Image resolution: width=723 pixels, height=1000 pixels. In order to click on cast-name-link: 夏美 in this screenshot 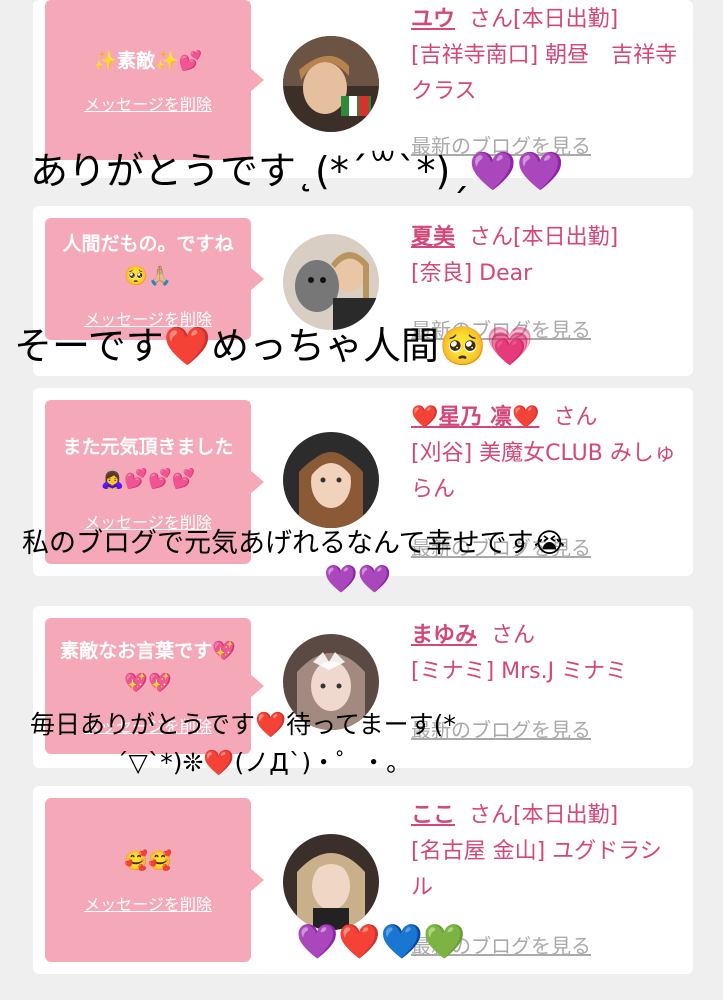, I will do `click(433, 237)`.